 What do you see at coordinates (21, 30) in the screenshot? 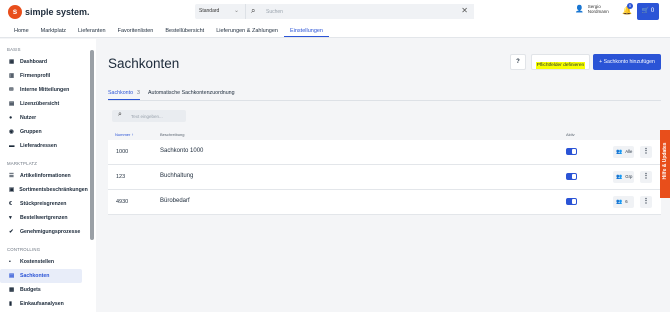
I see `nav-home: Home` at bounding box center [21, 30].